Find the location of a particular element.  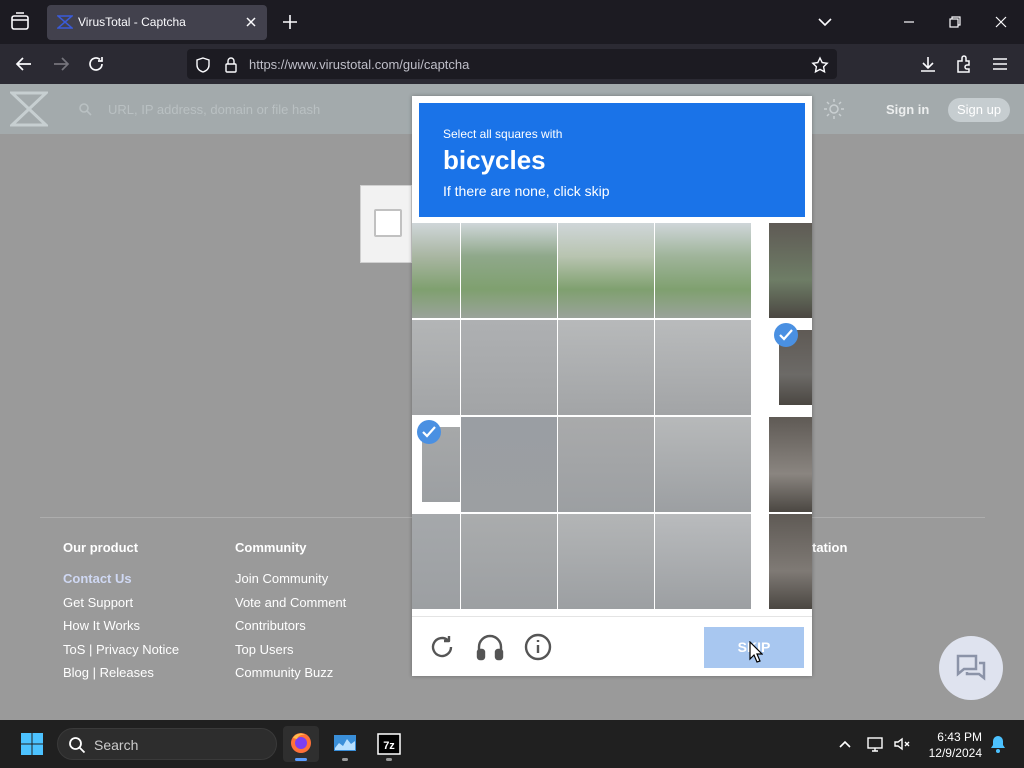

sign-up-button: Sign up is located at coordinates (979, 110).